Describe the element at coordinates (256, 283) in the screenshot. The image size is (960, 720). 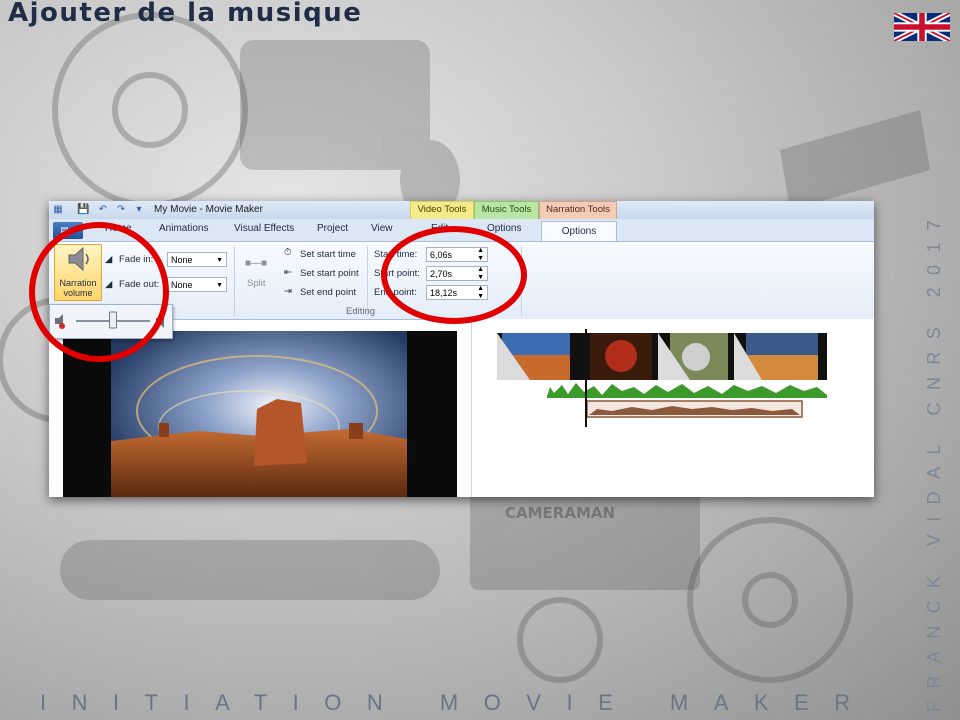
I see `split-button: Split` at that location.